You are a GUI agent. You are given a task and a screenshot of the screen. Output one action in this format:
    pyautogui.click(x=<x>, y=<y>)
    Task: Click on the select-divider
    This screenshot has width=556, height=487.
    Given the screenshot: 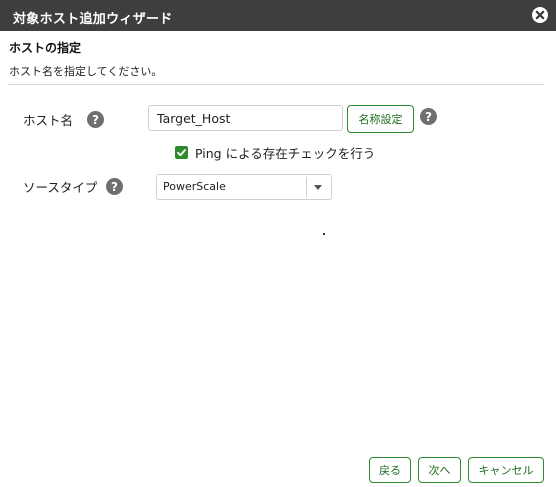 What is the action you would take?
    pyautogui.click(x=306, y=187)
    